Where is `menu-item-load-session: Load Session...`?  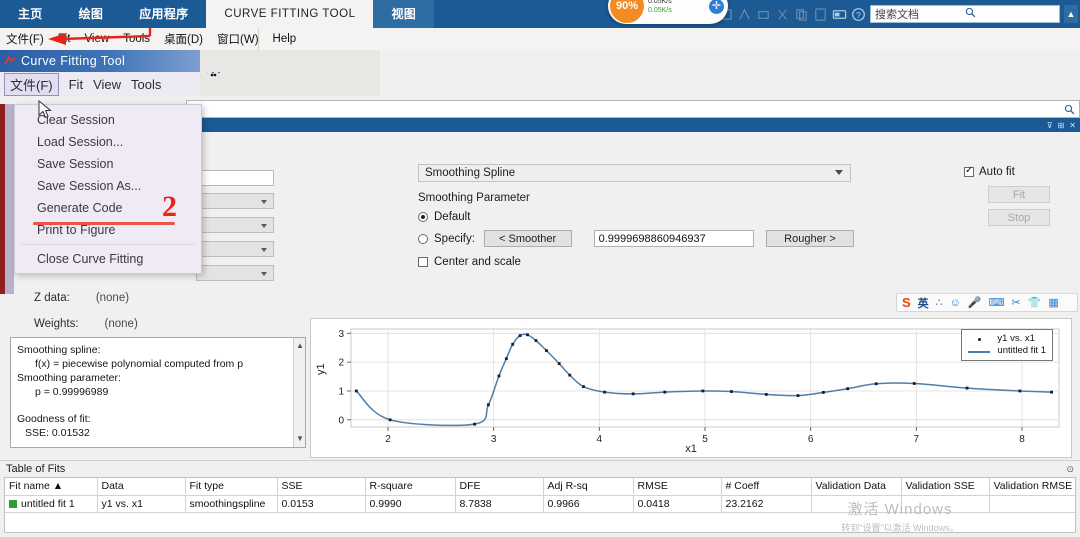
menu-item-load-session: Load Session... is located at coordinates (108, 142).